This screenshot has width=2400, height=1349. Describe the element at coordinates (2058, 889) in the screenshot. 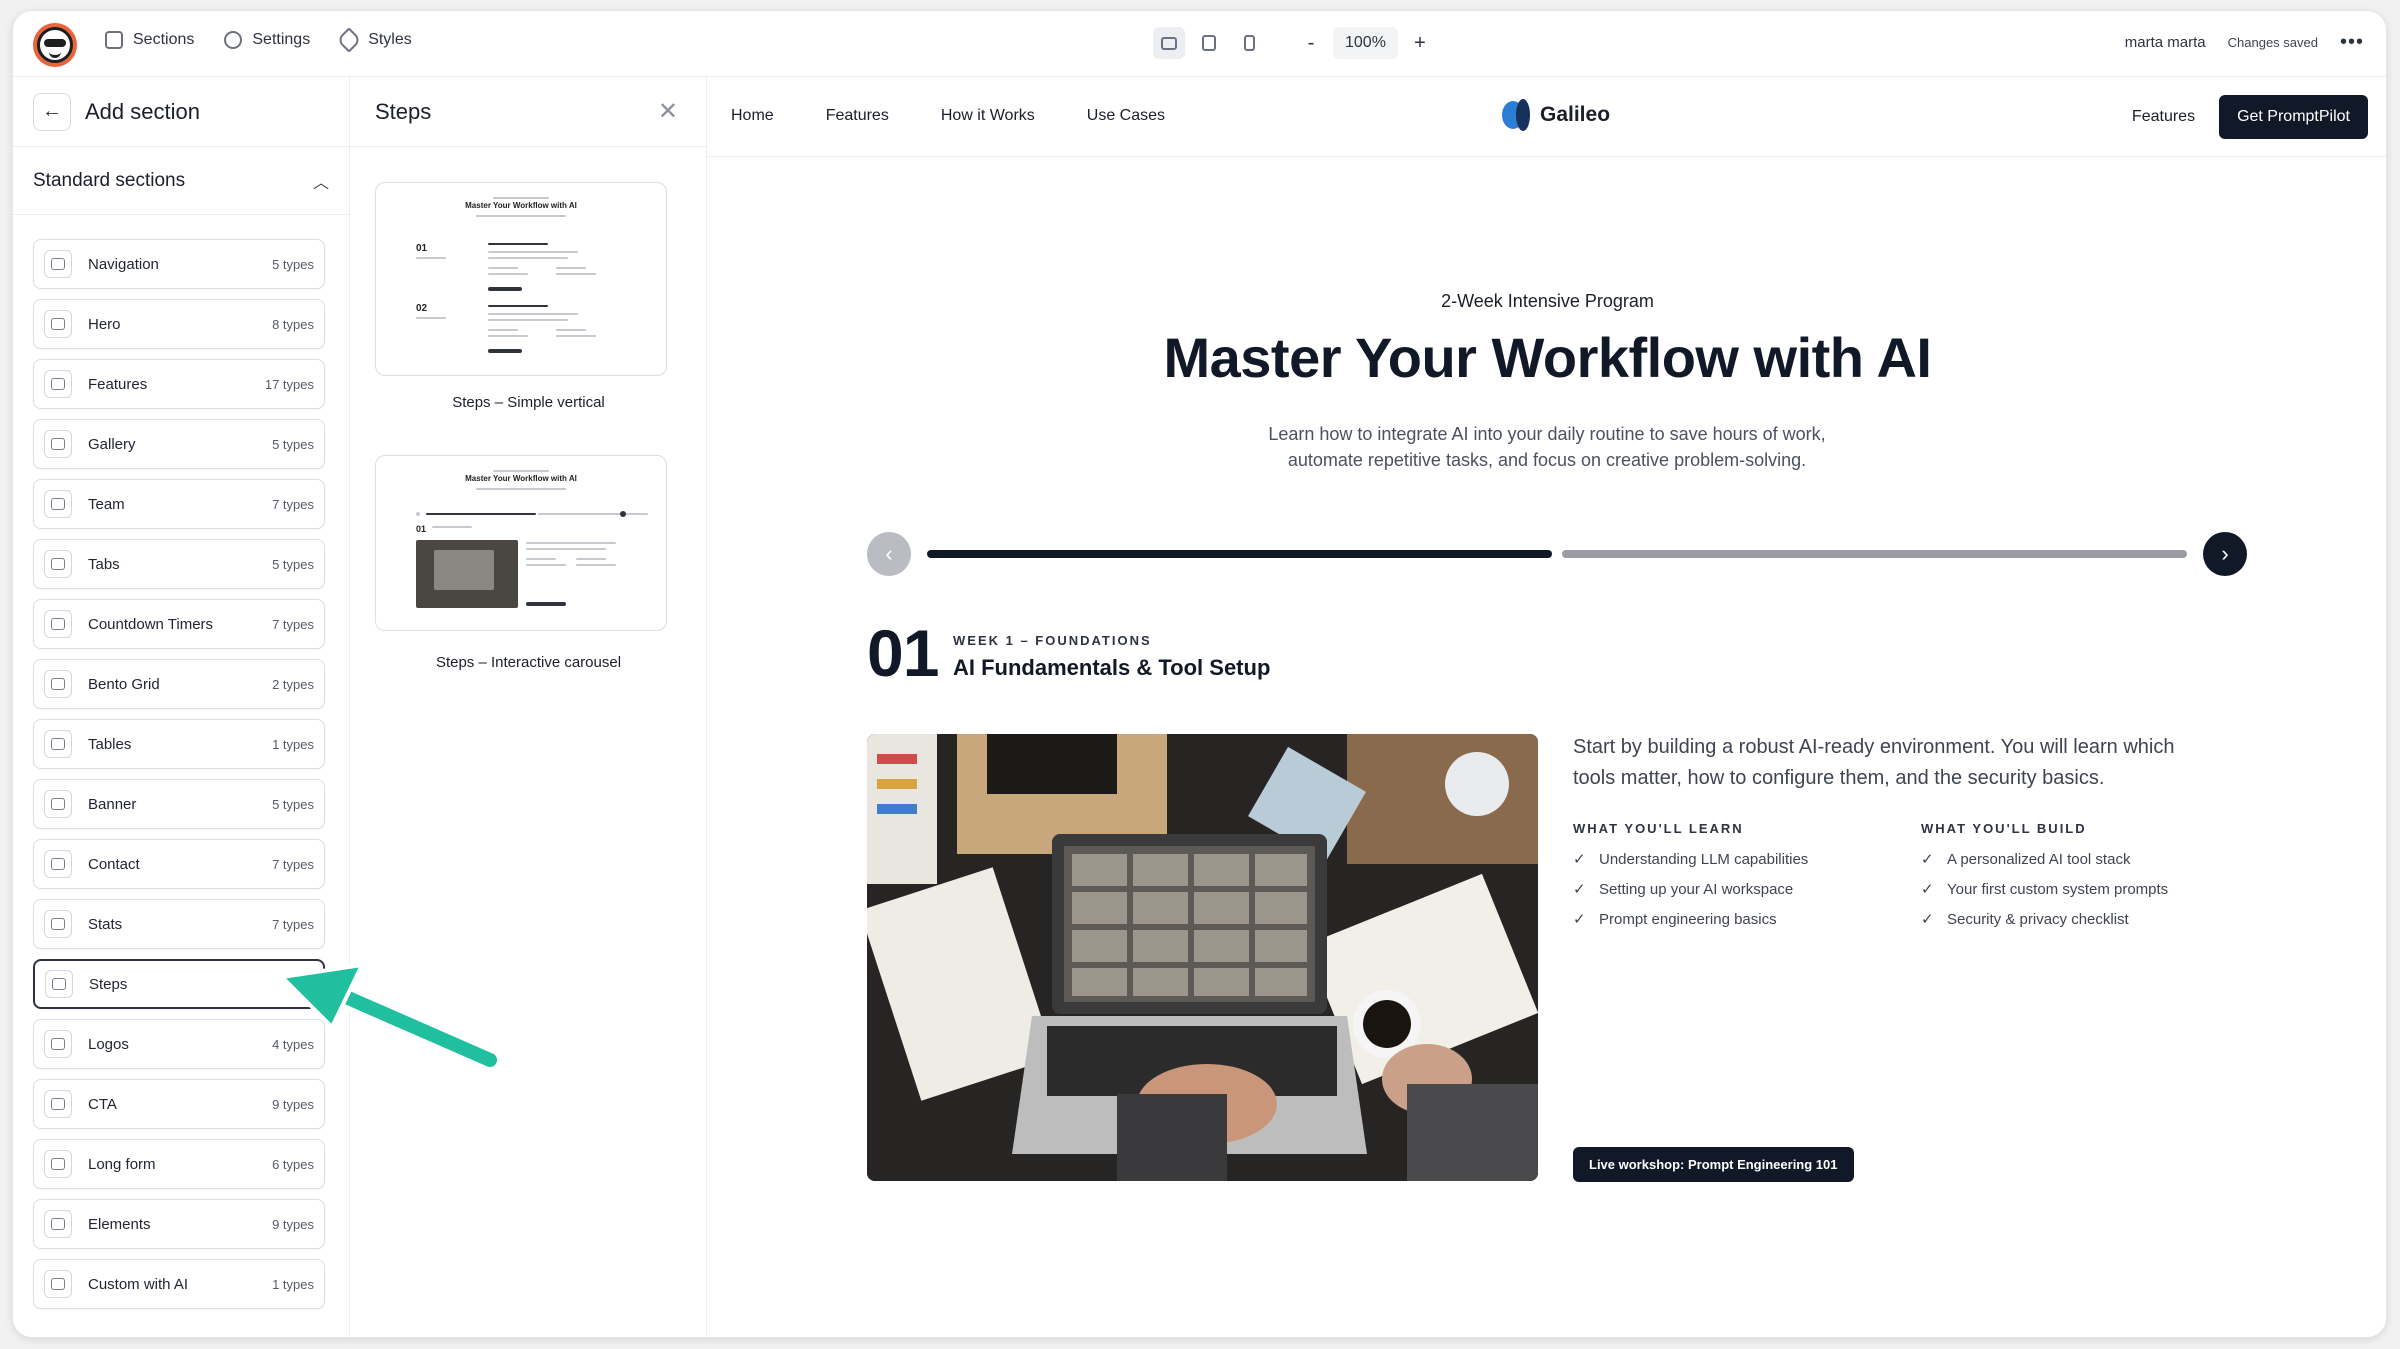

I see `build-item-label: Your first custom system prompts` at that location.